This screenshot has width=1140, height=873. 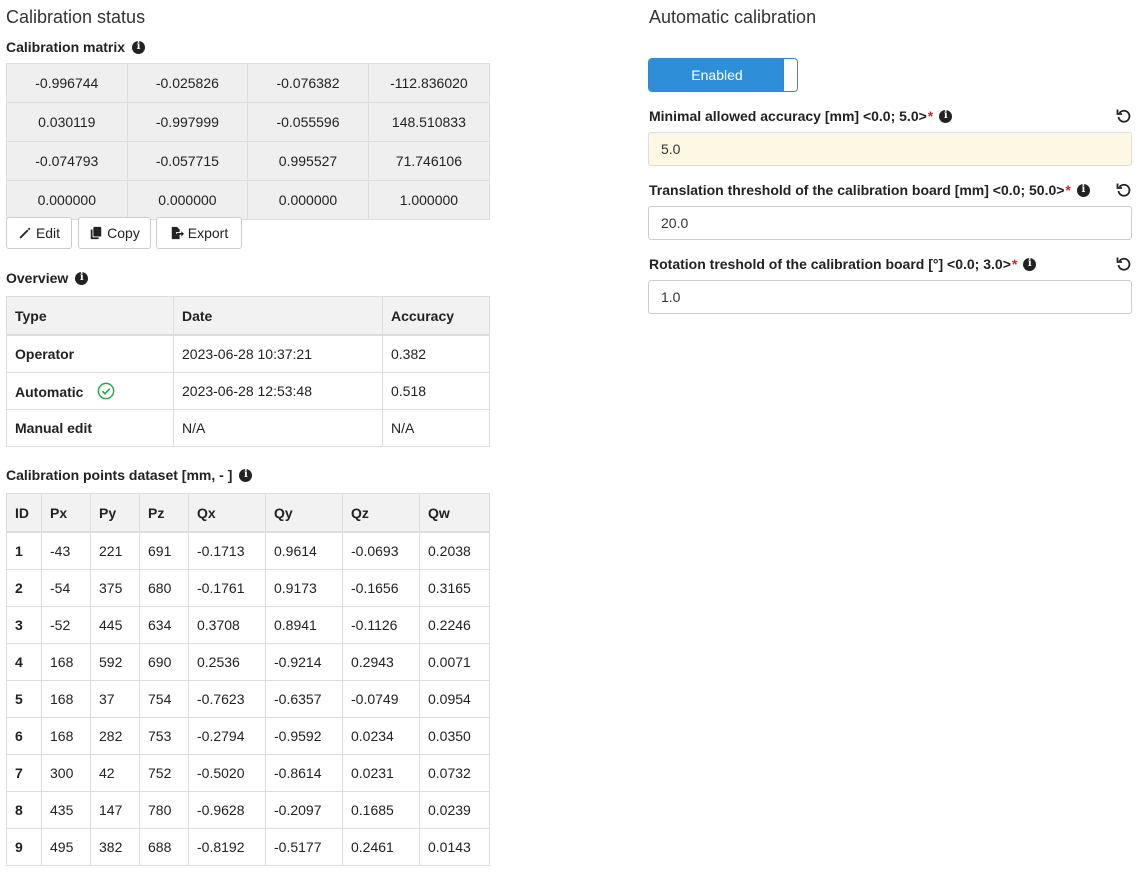 I want to click on point-value: 592, so click(x=115, y=662).